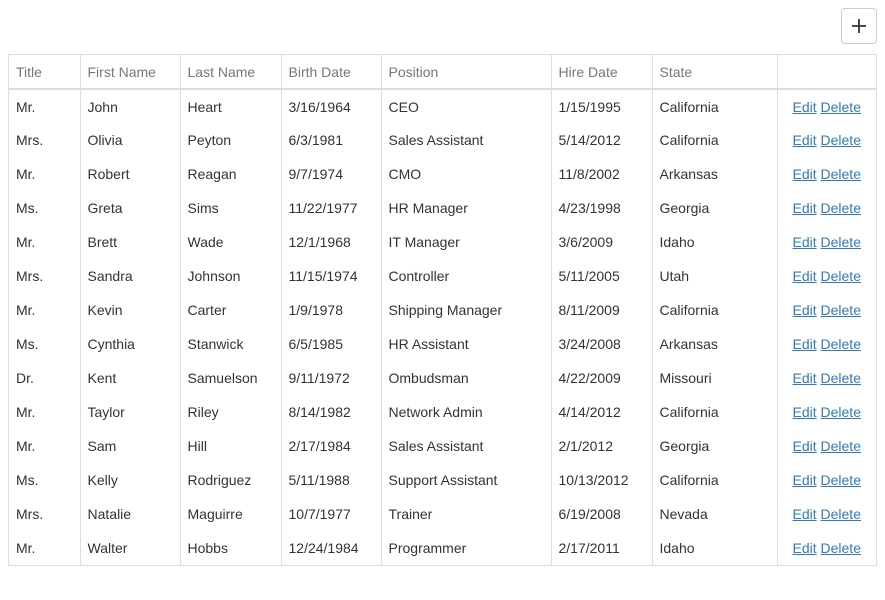 The height and width of the screenshot is (600, 885). What do you see at coordinates (230, 378) in the screenshot?
I see `cell-last-name: Samuelson` at bounding box center [230, 378].